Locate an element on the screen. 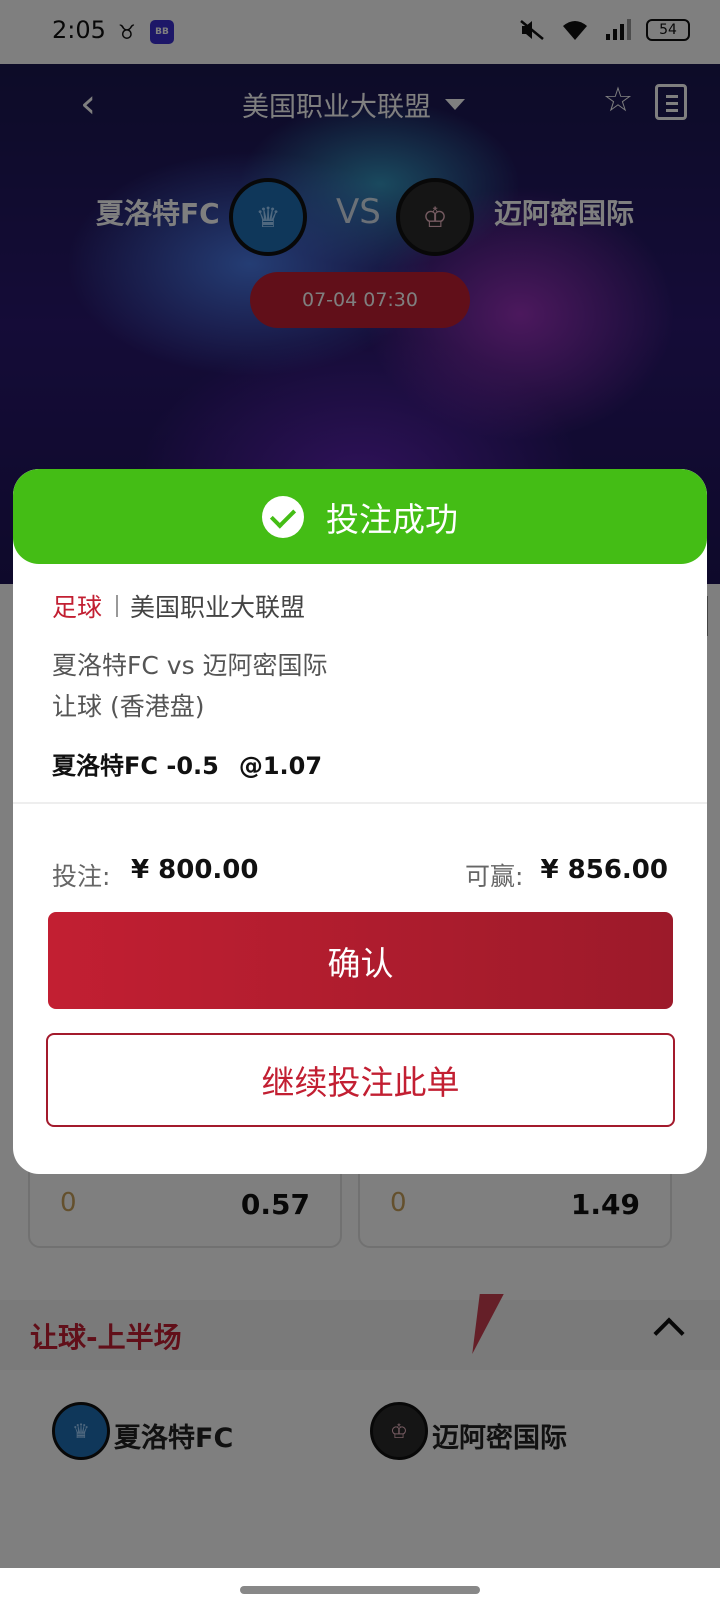 The width and height of the screenshot is (720, 1612). match-label: 夏洛特FC vs 迈阿密国际 is located at coordinates (190, 665).